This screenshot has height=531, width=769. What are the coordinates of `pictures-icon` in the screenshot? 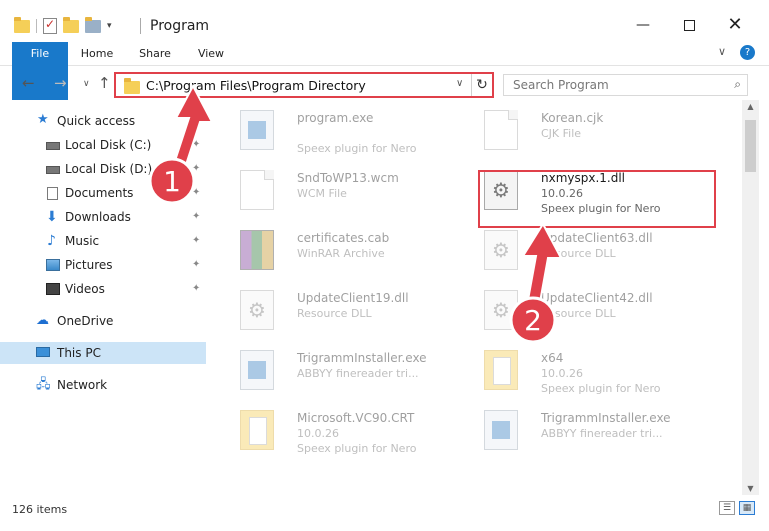 It's located at (53, 265).